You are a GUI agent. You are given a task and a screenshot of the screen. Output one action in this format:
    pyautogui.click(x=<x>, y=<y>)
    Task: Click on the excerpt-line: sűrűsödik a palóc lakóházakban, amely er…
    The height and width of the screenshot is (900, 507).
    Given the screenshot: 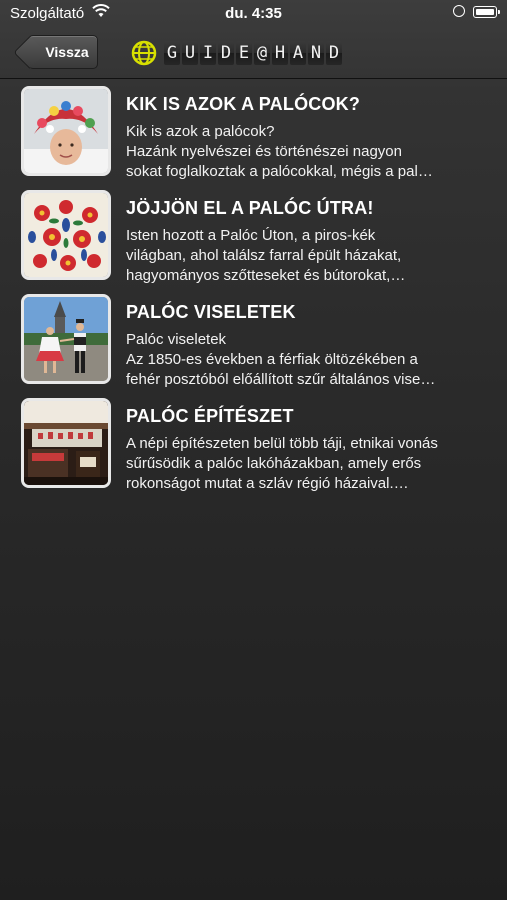 What is the action you would take?
    pyautogui.click(x=274, y=463)
    